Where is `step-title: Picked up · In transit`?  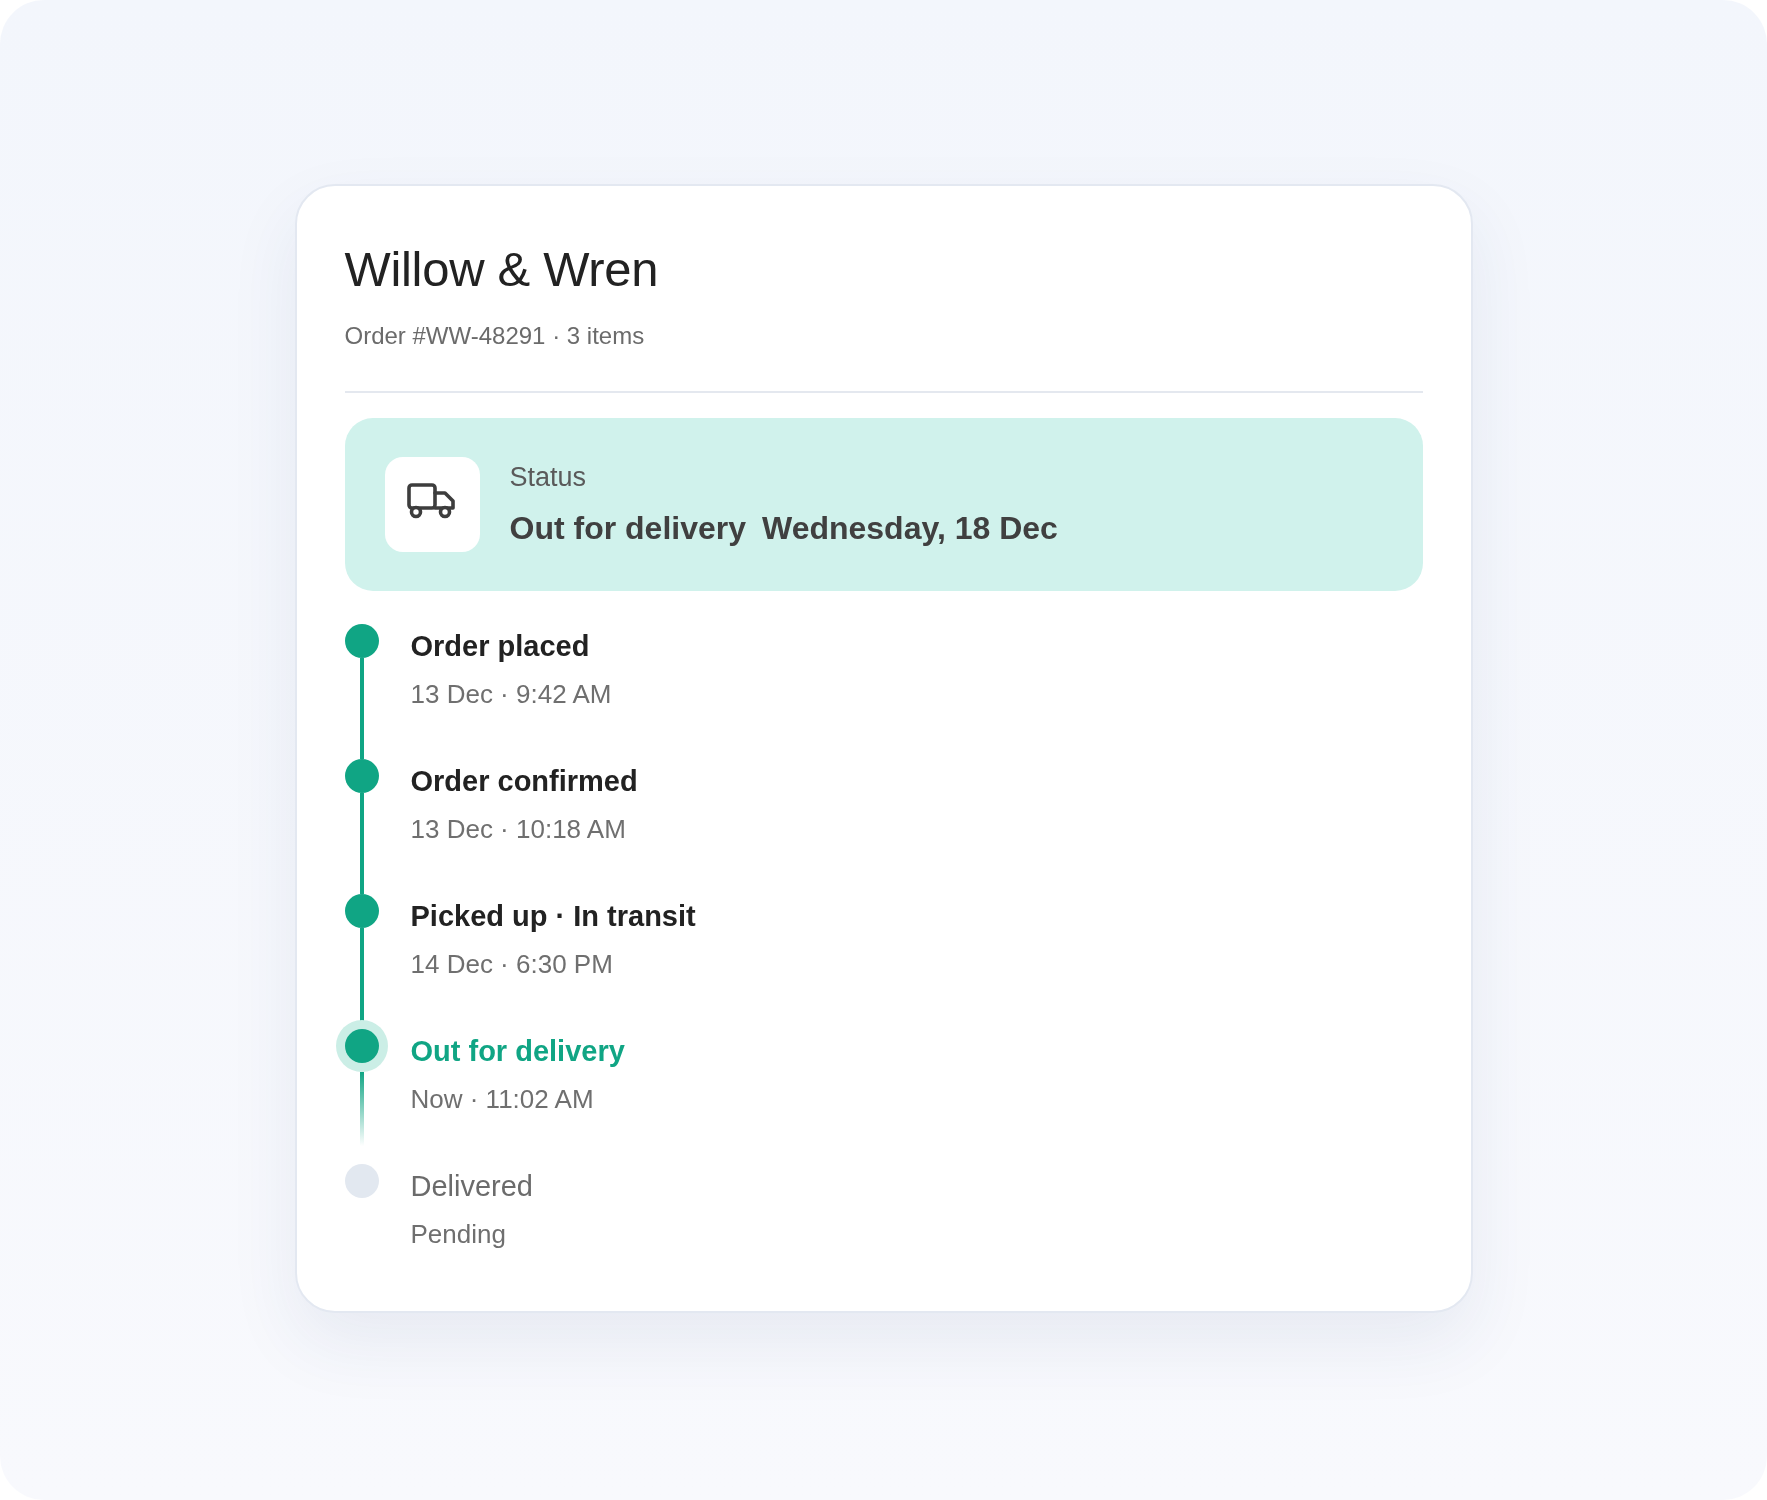
step-title: Picked up · In transit is located at coordinates (553, 916).